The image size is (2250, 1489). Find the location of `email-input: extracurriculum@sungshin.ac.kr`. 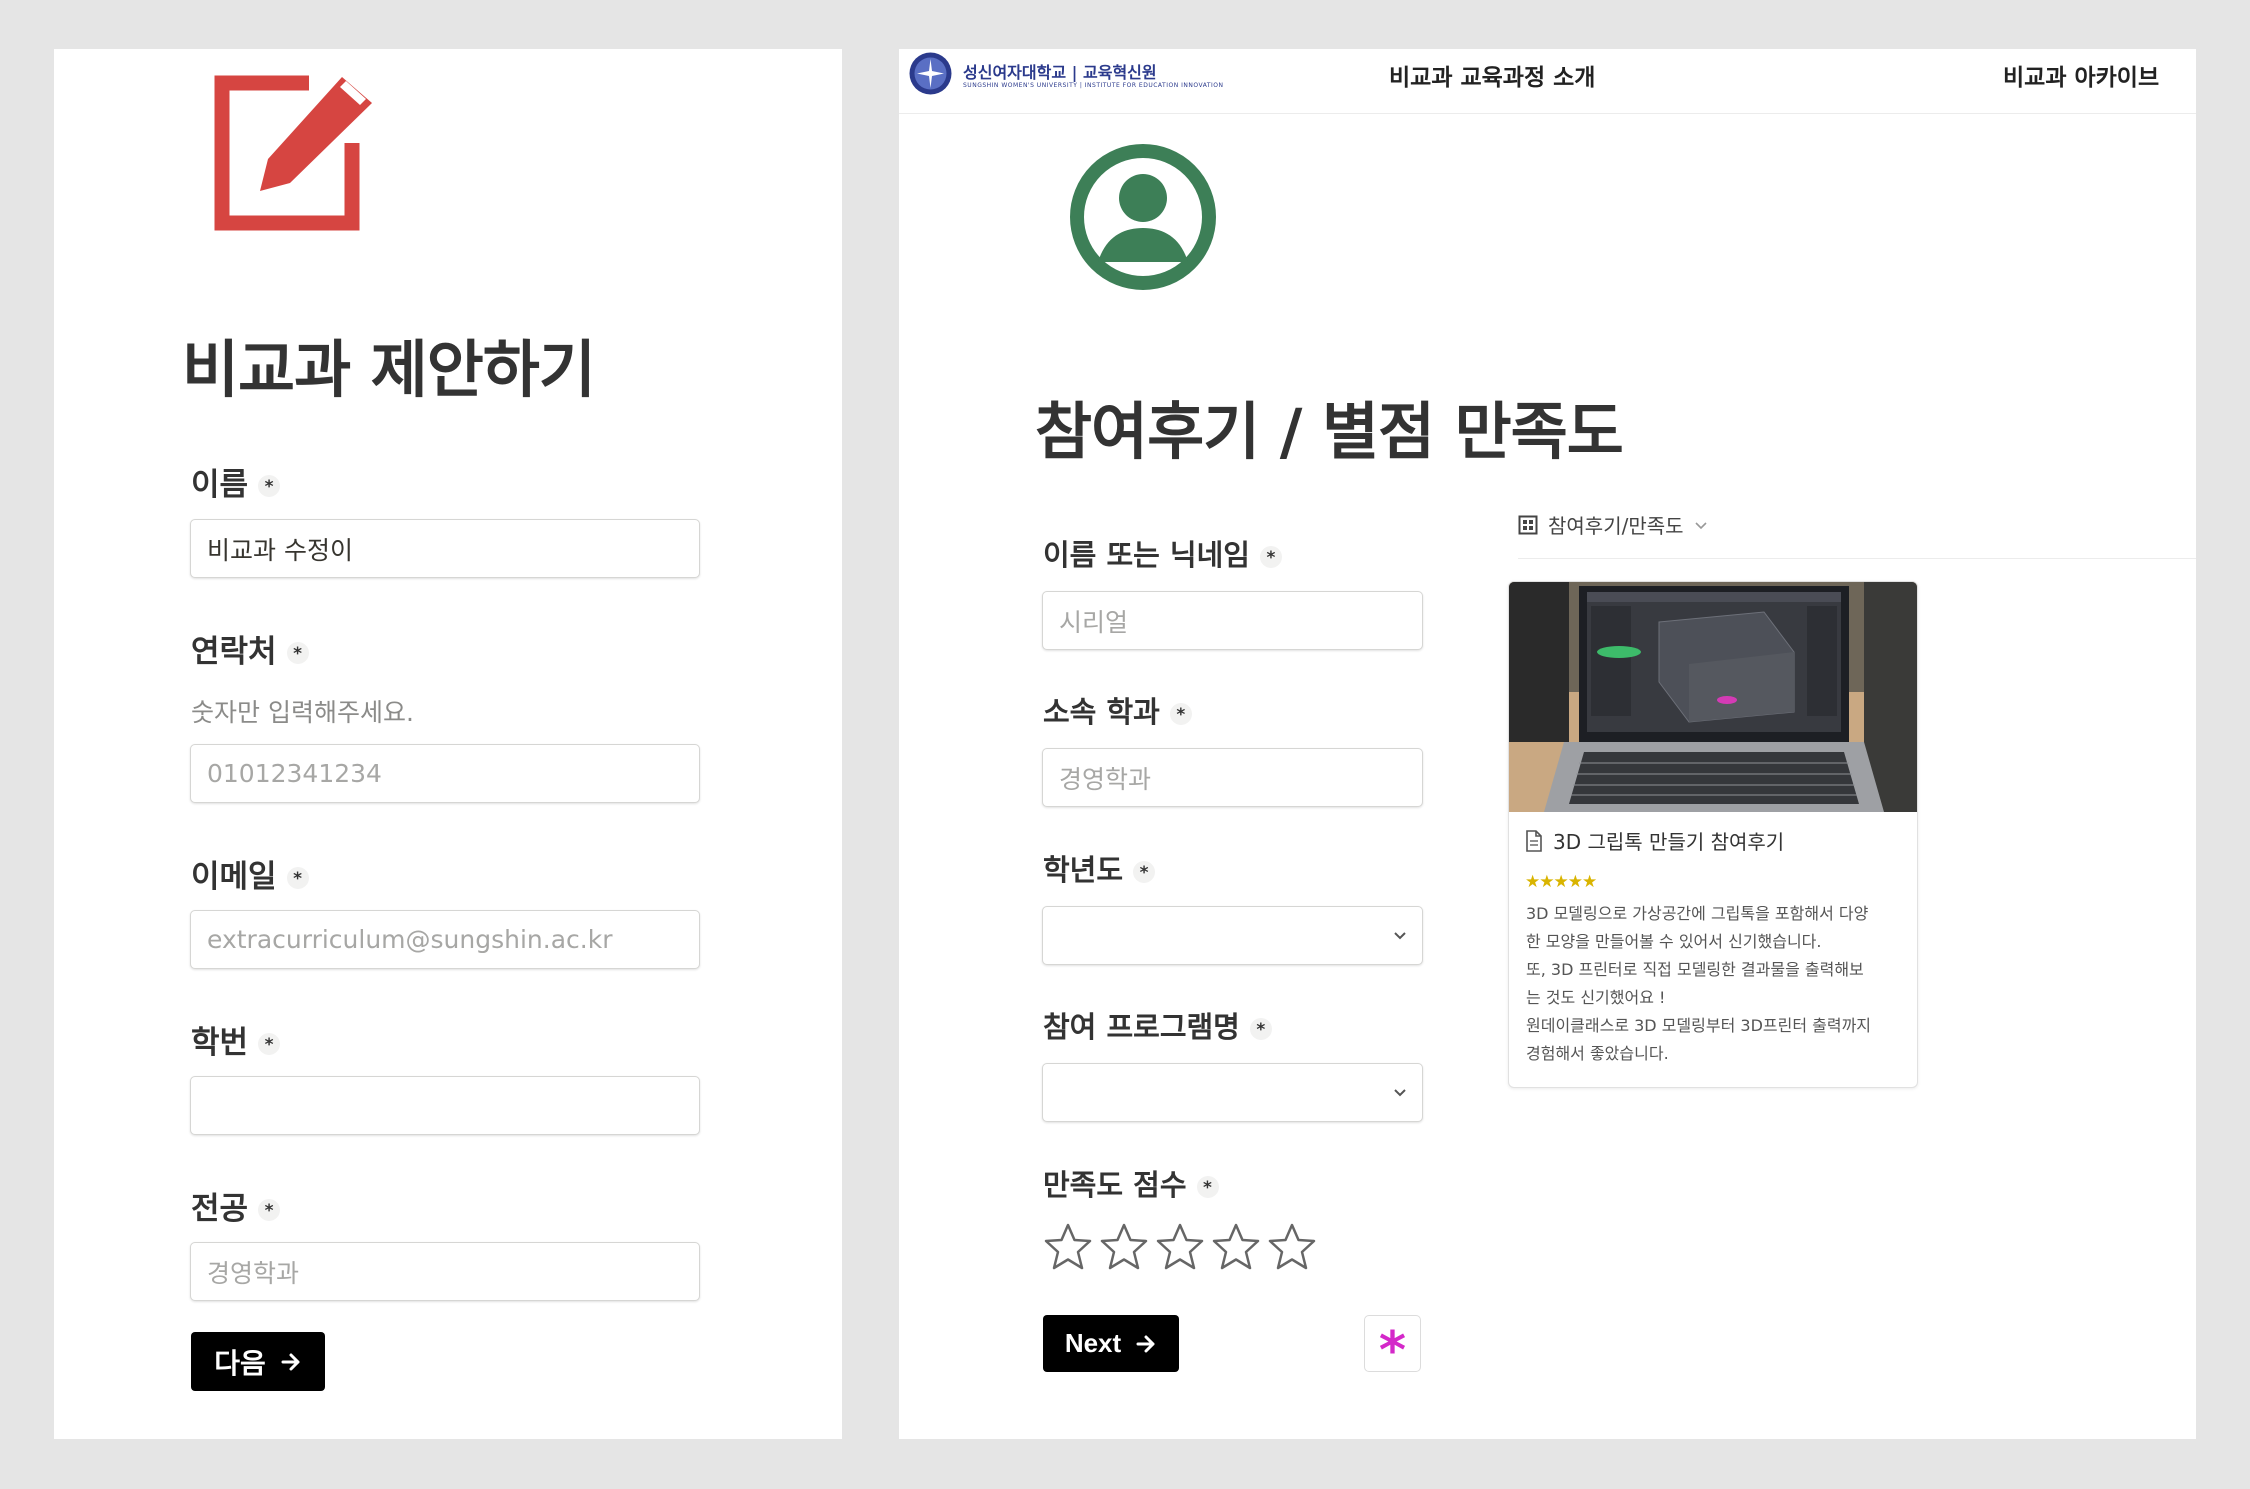

email-input: extracurriculum@sungshin.ac.kr is located at coordinates (445, 939).